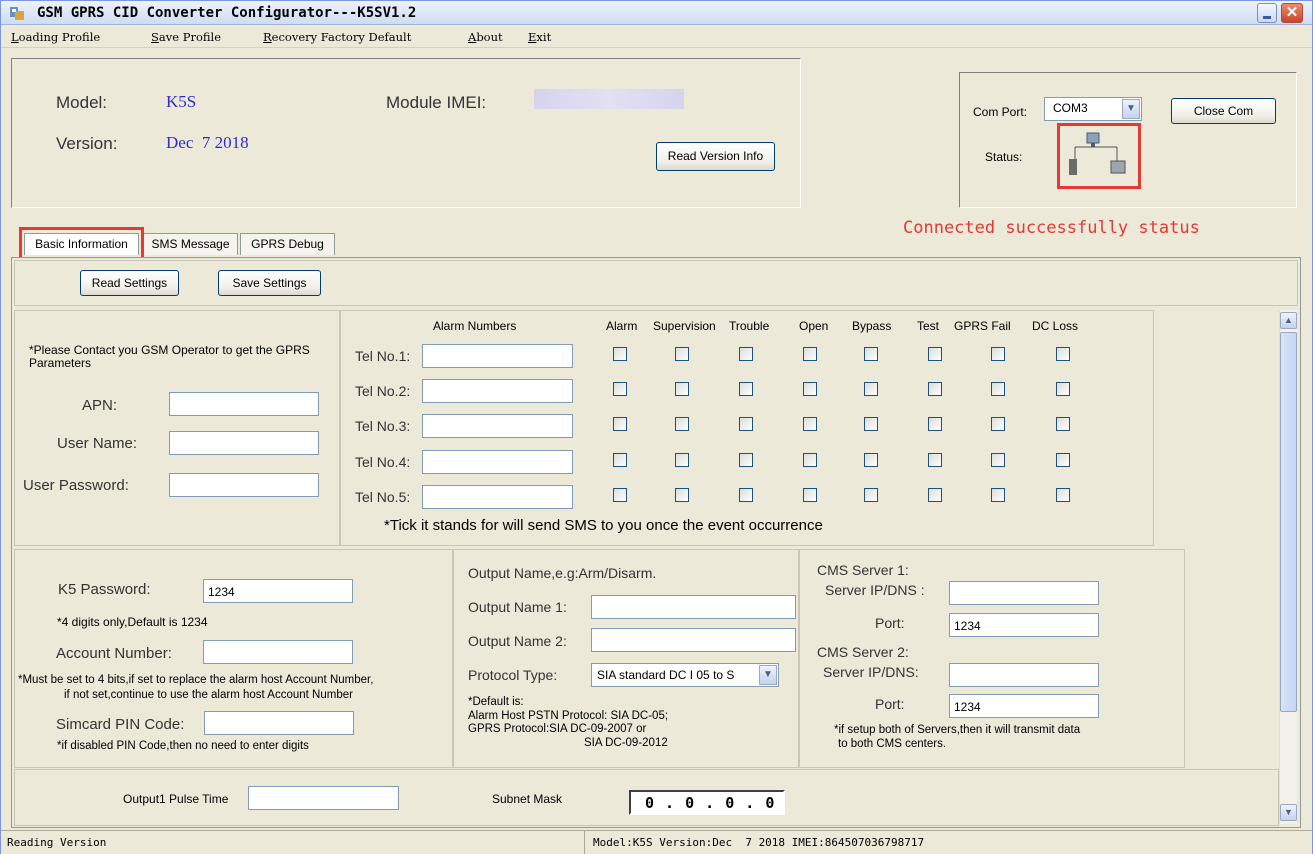  Describe the element at coordinates (278, 652) in the screenshot. I see `account-number-input` at that location.